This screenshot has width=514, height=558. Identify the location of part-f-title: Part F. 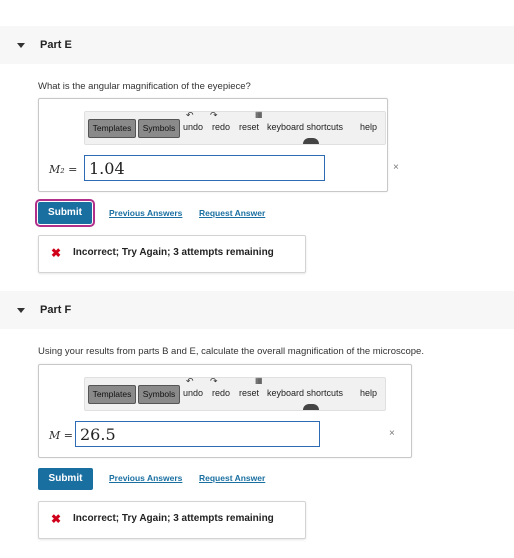
(56, 310).